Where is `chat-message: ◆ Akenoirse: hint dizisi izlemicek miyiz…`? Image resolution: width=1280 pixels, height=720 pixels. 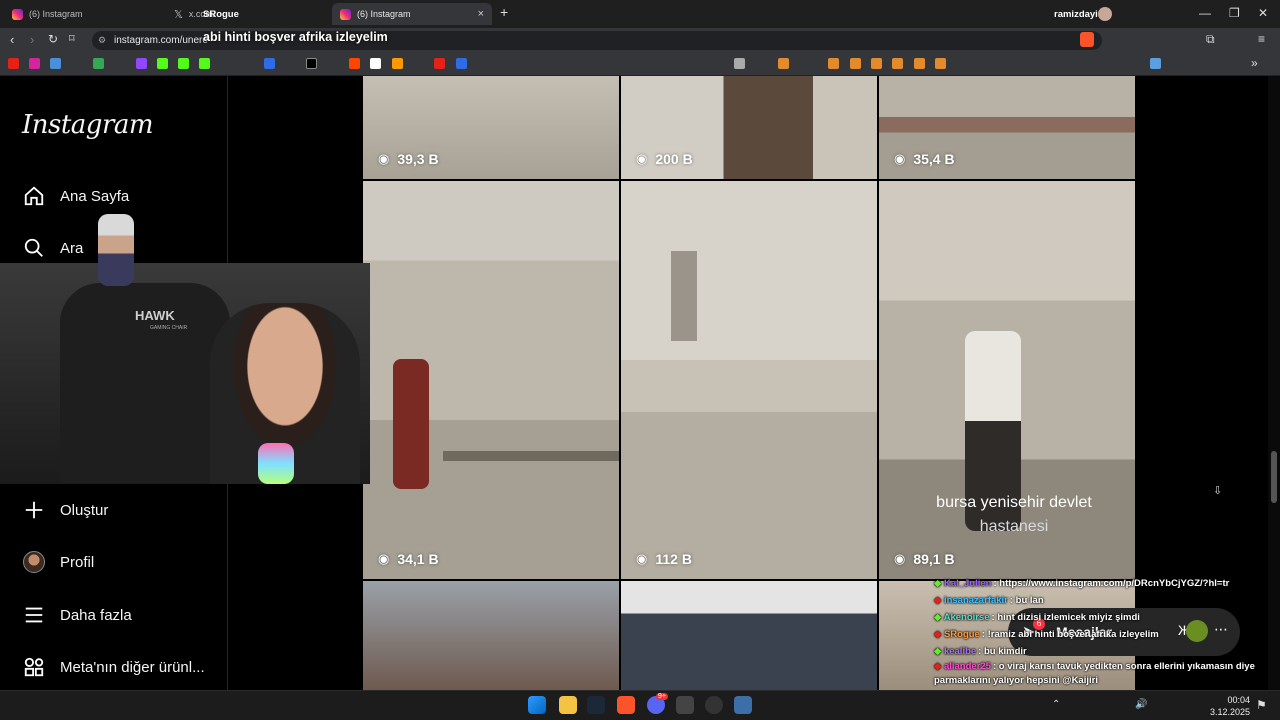 chat-message: ◆ Akenoirse: hint dizisi izlemicek miyiz… is located at coordinates (1037, 617).